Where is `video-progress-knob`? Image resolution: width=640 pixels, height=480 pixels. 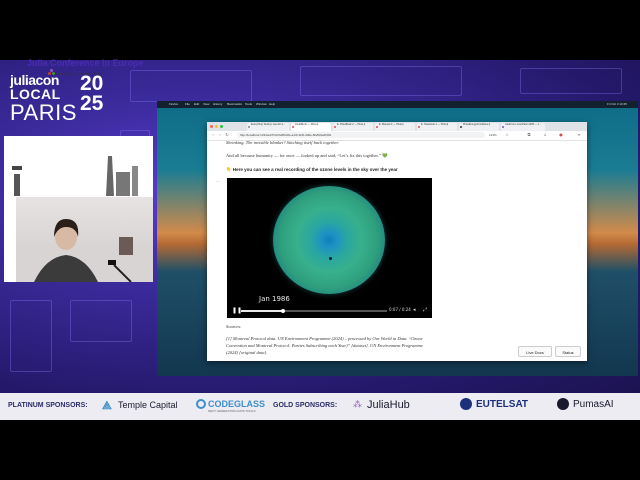 video-progress-knob is located at coordinates (283, 311).